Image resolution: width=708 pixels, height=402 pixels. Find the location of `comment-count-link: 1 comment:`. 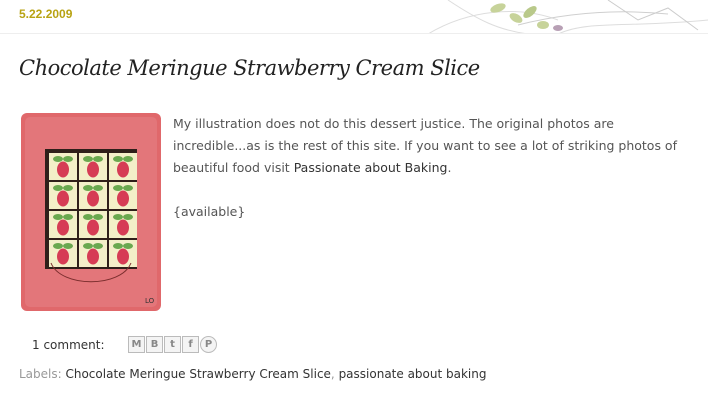

comment-count-link: 1 comment: is located at coordinates (68, 345).